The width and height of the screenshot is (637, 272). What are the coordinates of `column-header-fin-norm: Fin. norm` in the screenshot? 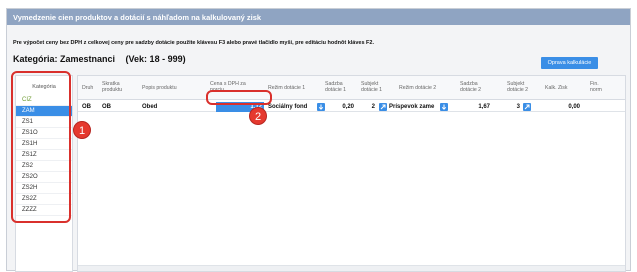 It's located at (599, 87).